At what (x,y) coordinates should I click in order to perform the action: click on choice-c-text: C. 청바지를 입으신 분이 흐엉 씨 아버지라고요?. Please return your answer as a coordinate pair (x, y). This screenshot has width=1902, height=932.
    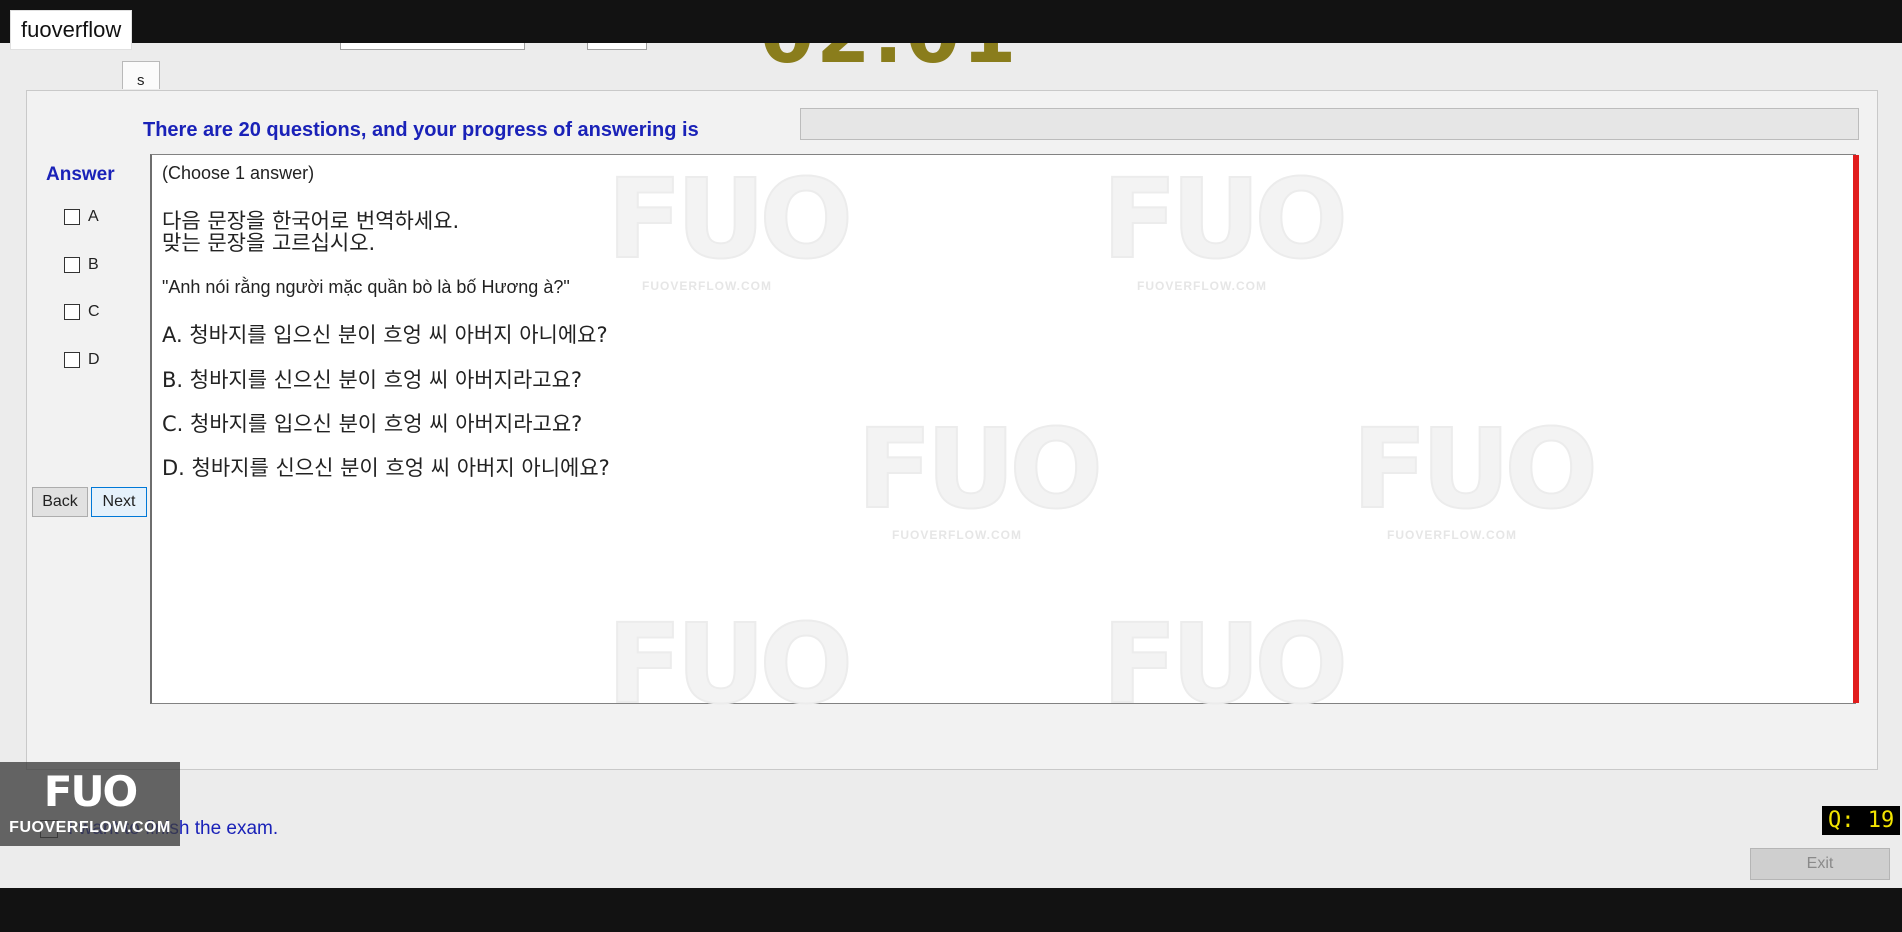
    Looking at the image, I should click on (372, 424).